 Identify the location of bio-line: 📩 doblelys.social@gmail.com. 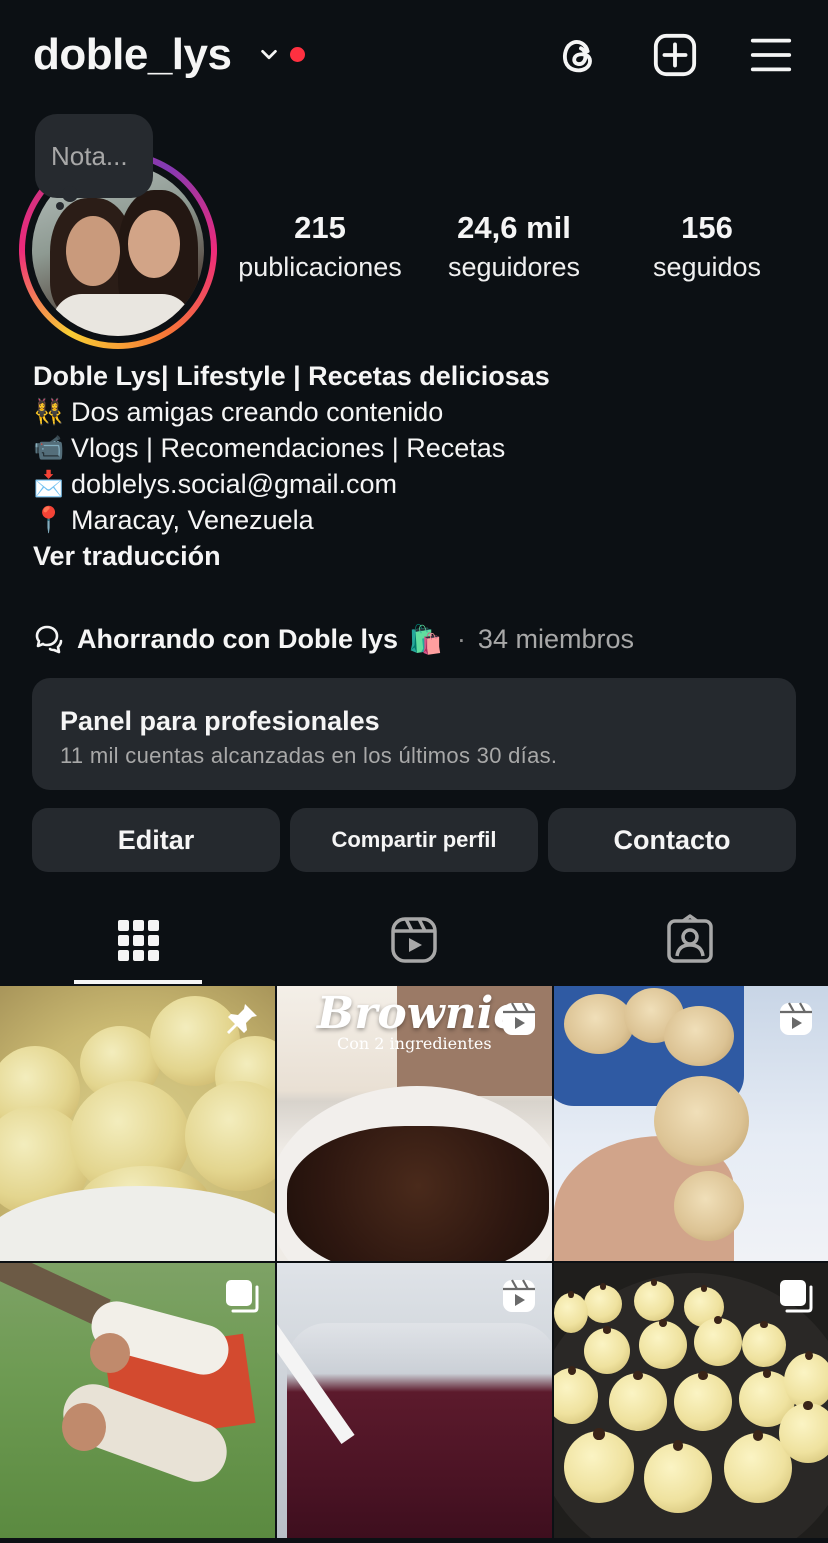
(418, 484).